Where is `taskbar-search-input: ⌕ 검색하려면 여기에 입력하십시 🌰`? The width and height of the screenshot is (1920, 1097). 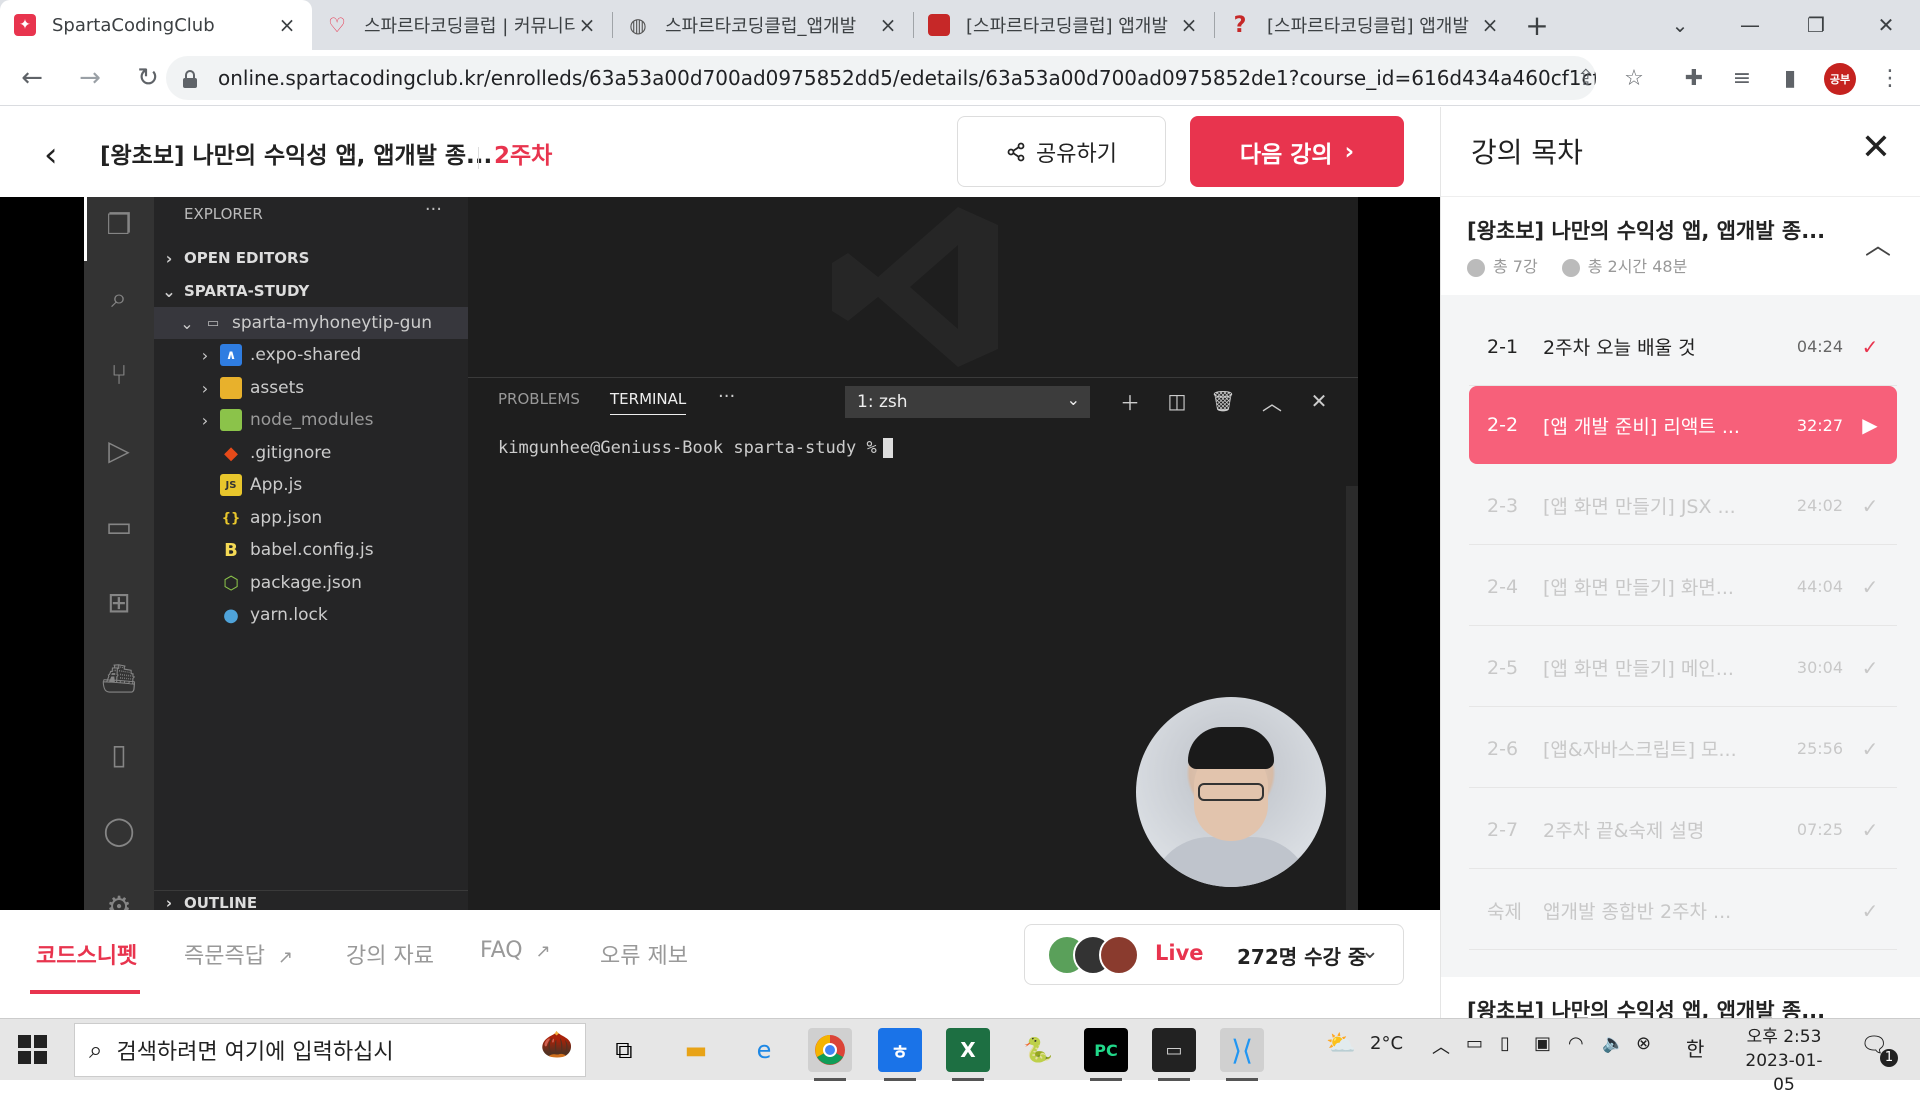
taskbar-search-input: ⌕ 검색하려면 여기에 입력하십시 🌰 is located at coordinates (330, 1050).